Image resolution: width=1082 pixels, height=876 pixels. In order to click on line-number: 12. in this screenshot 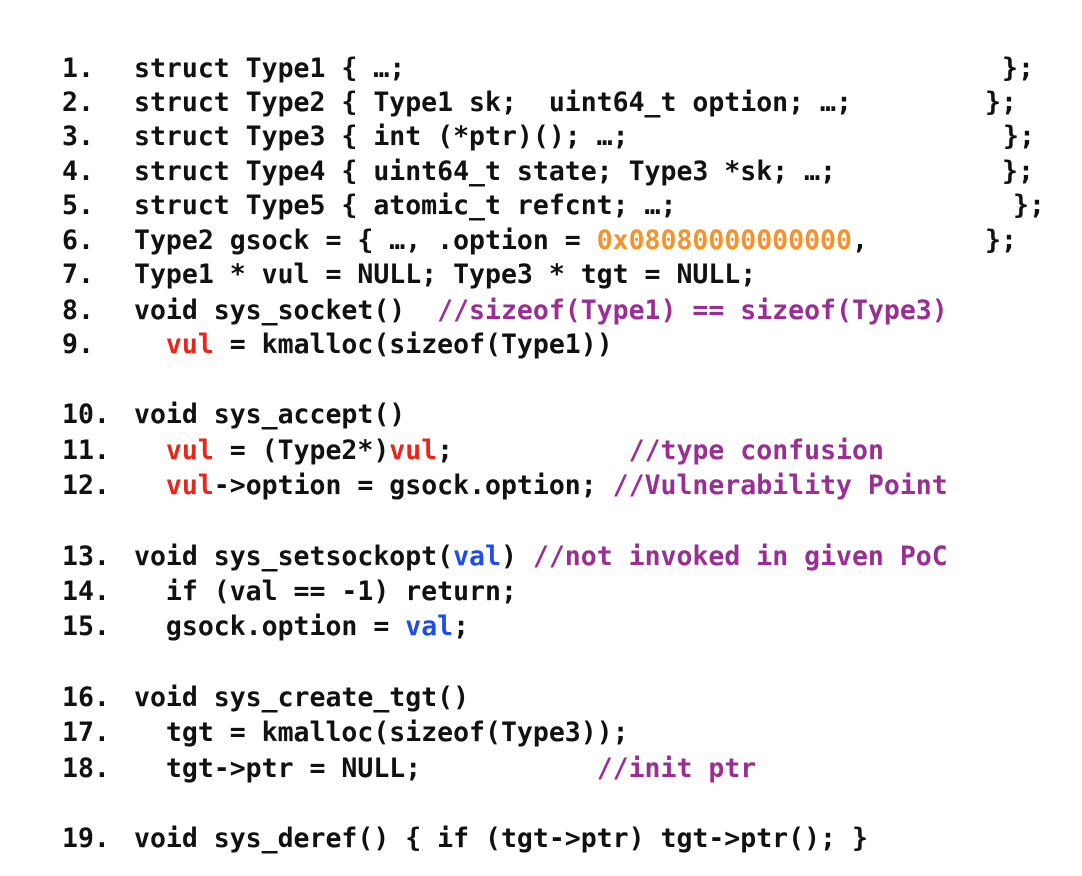, I will do `click(86, 485)`.